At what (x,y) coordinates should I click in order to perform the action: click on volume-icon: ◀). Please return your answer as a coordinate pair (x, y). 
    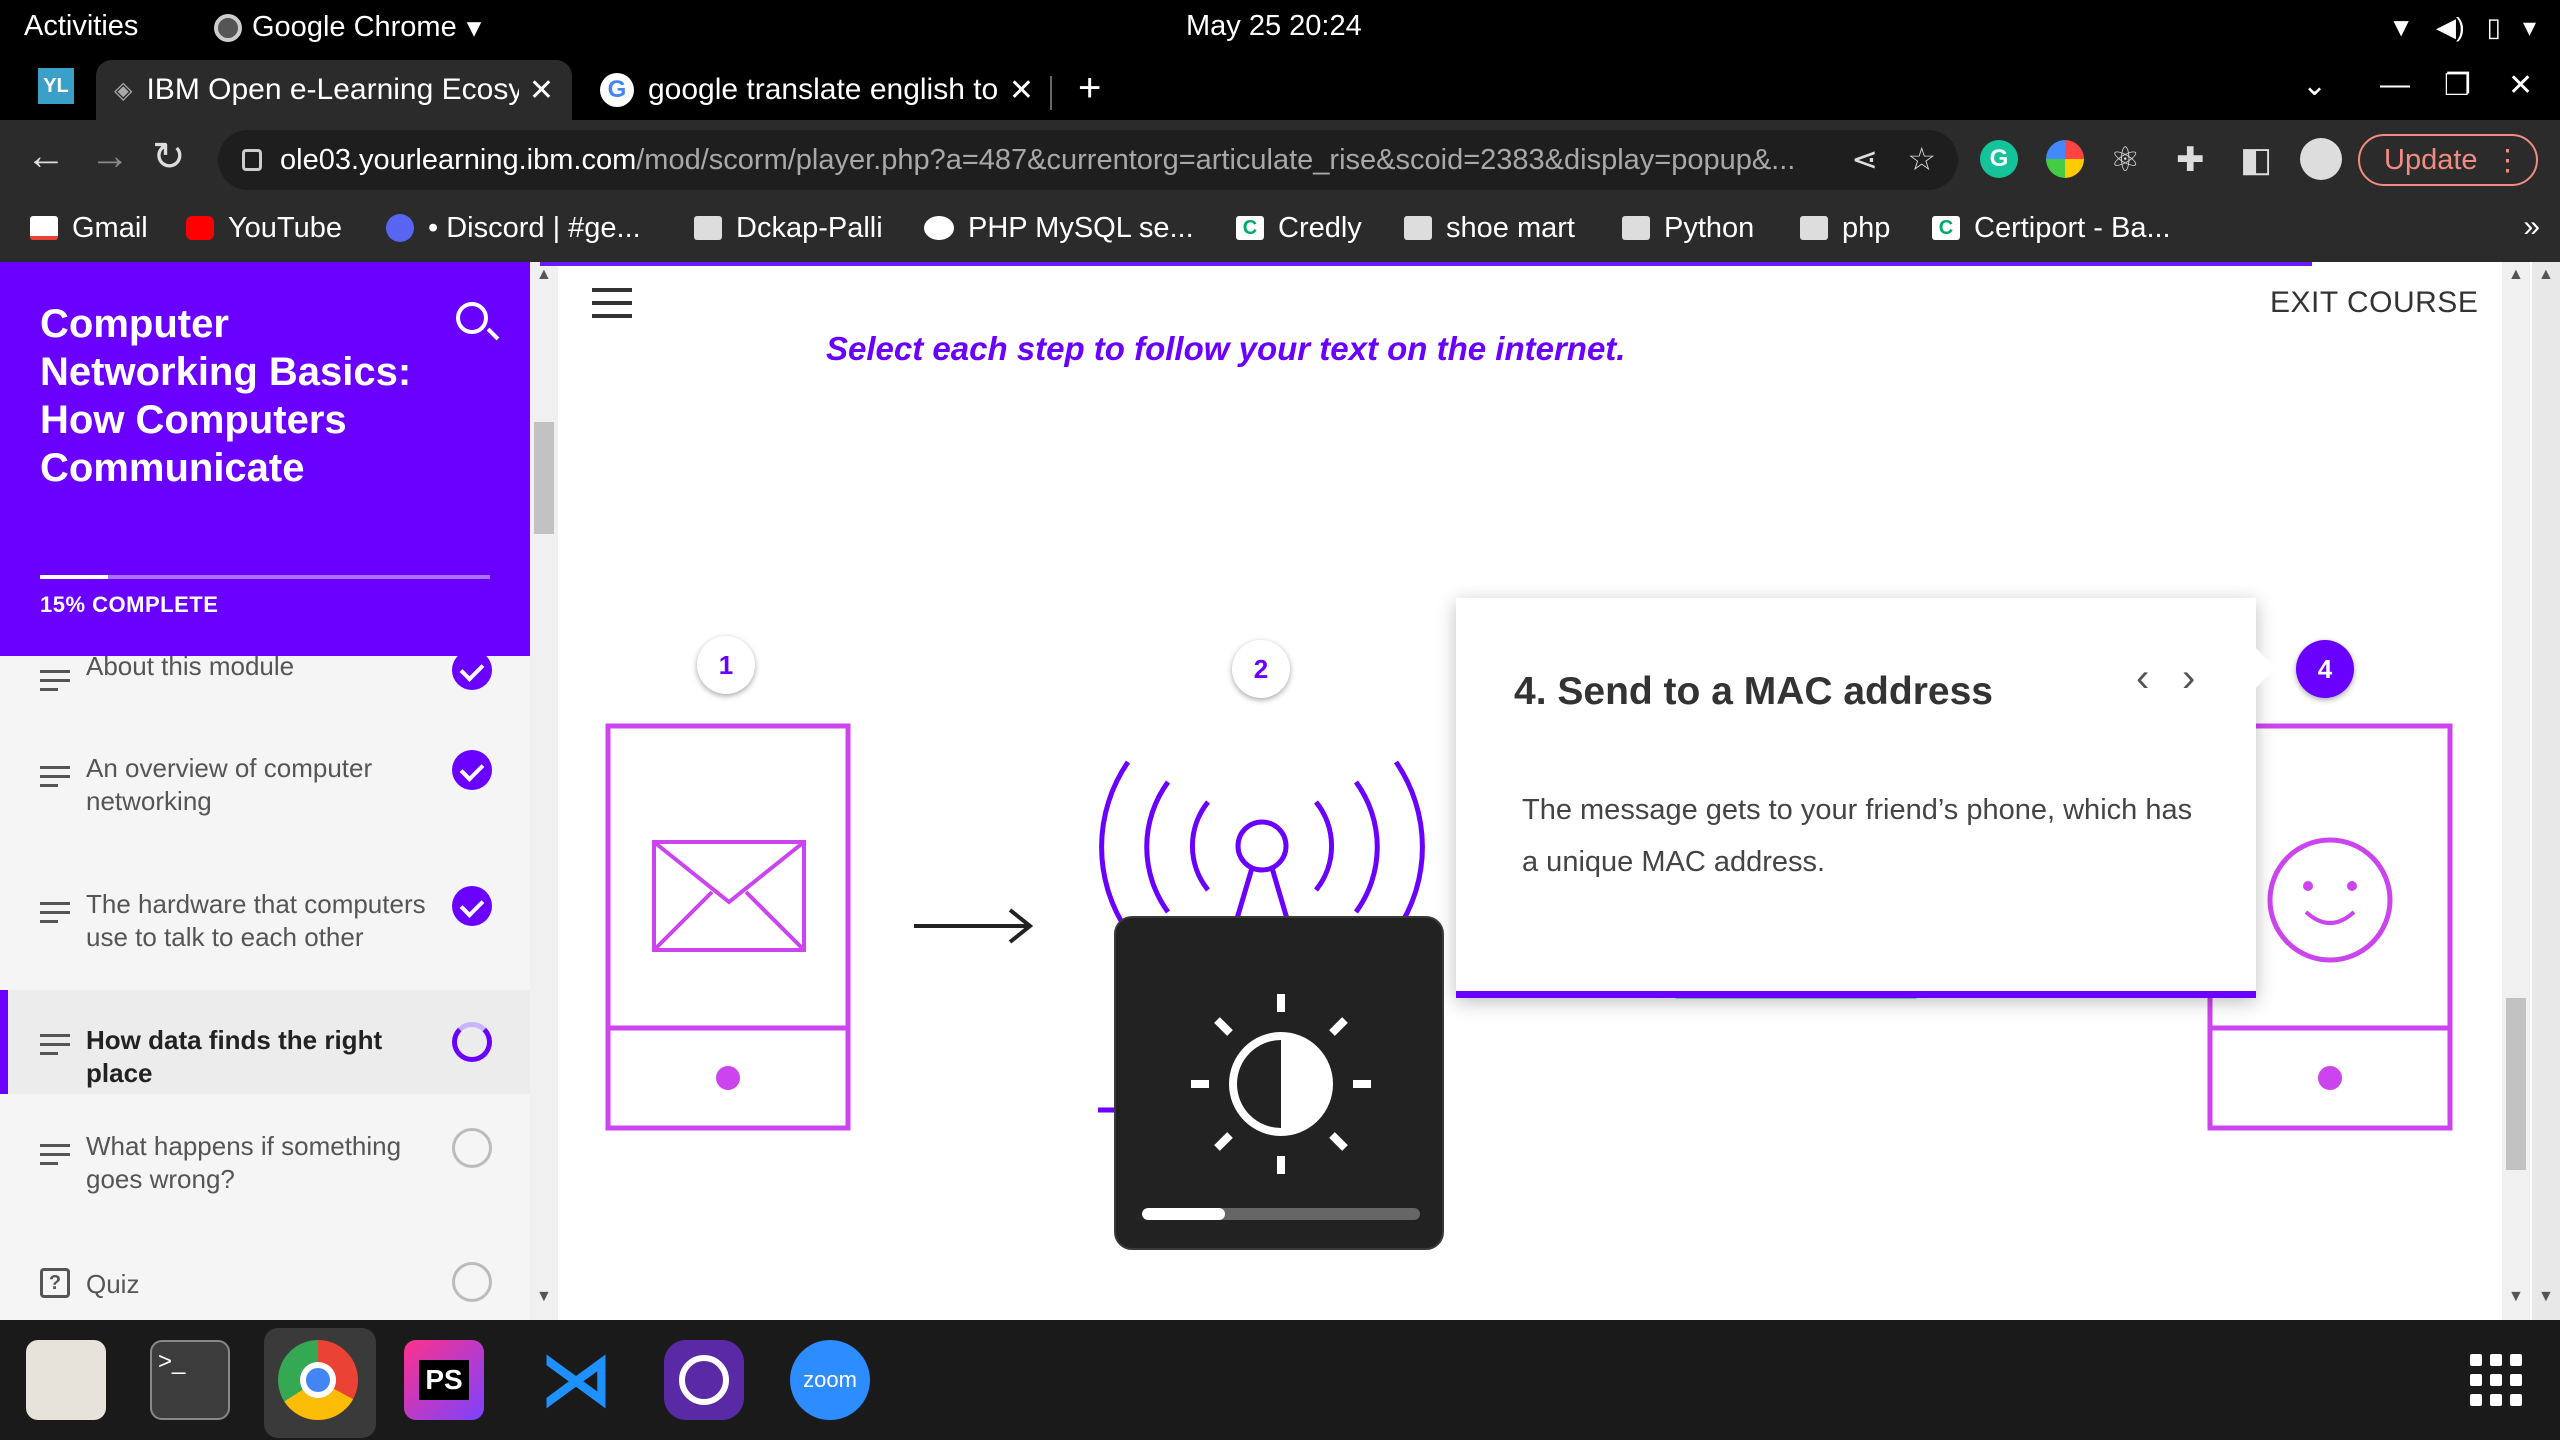
    Looking at the image, I should click on (2450, 27).